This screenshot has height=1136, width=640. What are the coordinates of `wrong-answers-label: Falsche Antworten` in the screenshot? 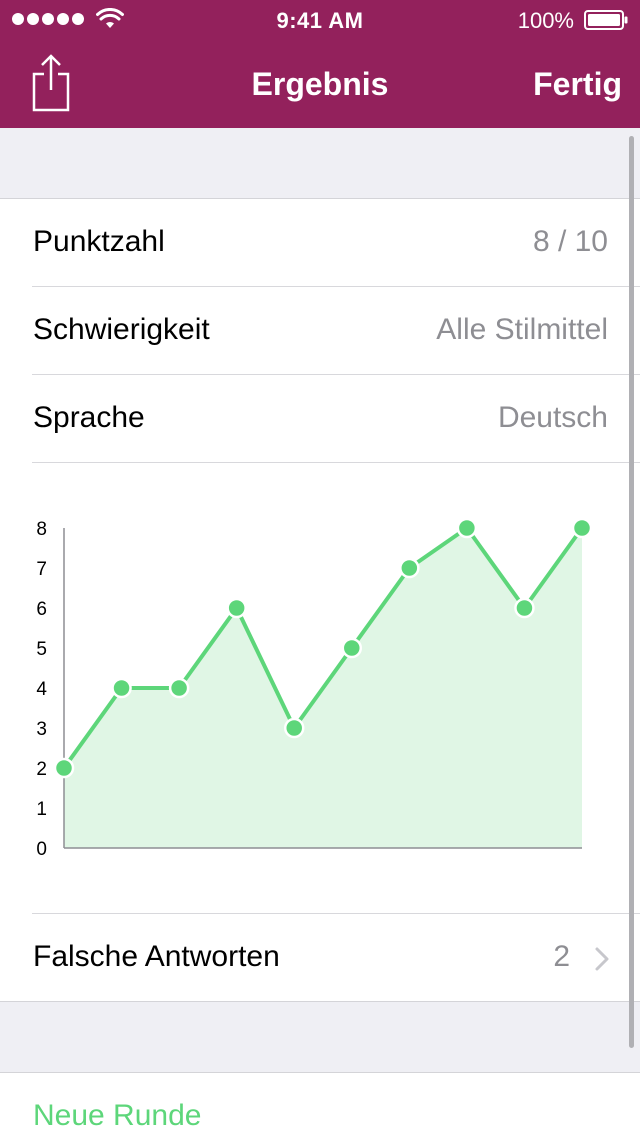 It's located at (156, 956).